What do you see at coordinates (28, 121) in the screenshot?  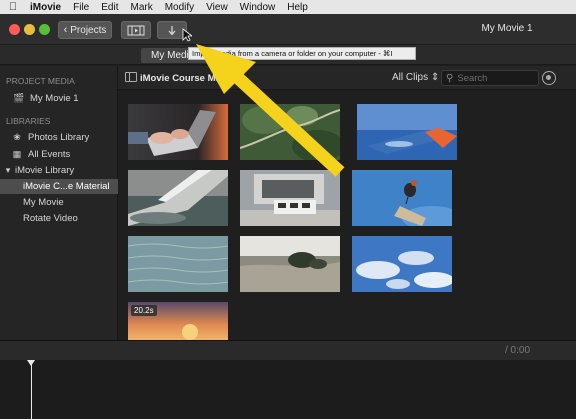 I see `libraries-heading: LIBRARIES` at bounding box center [28, 121].